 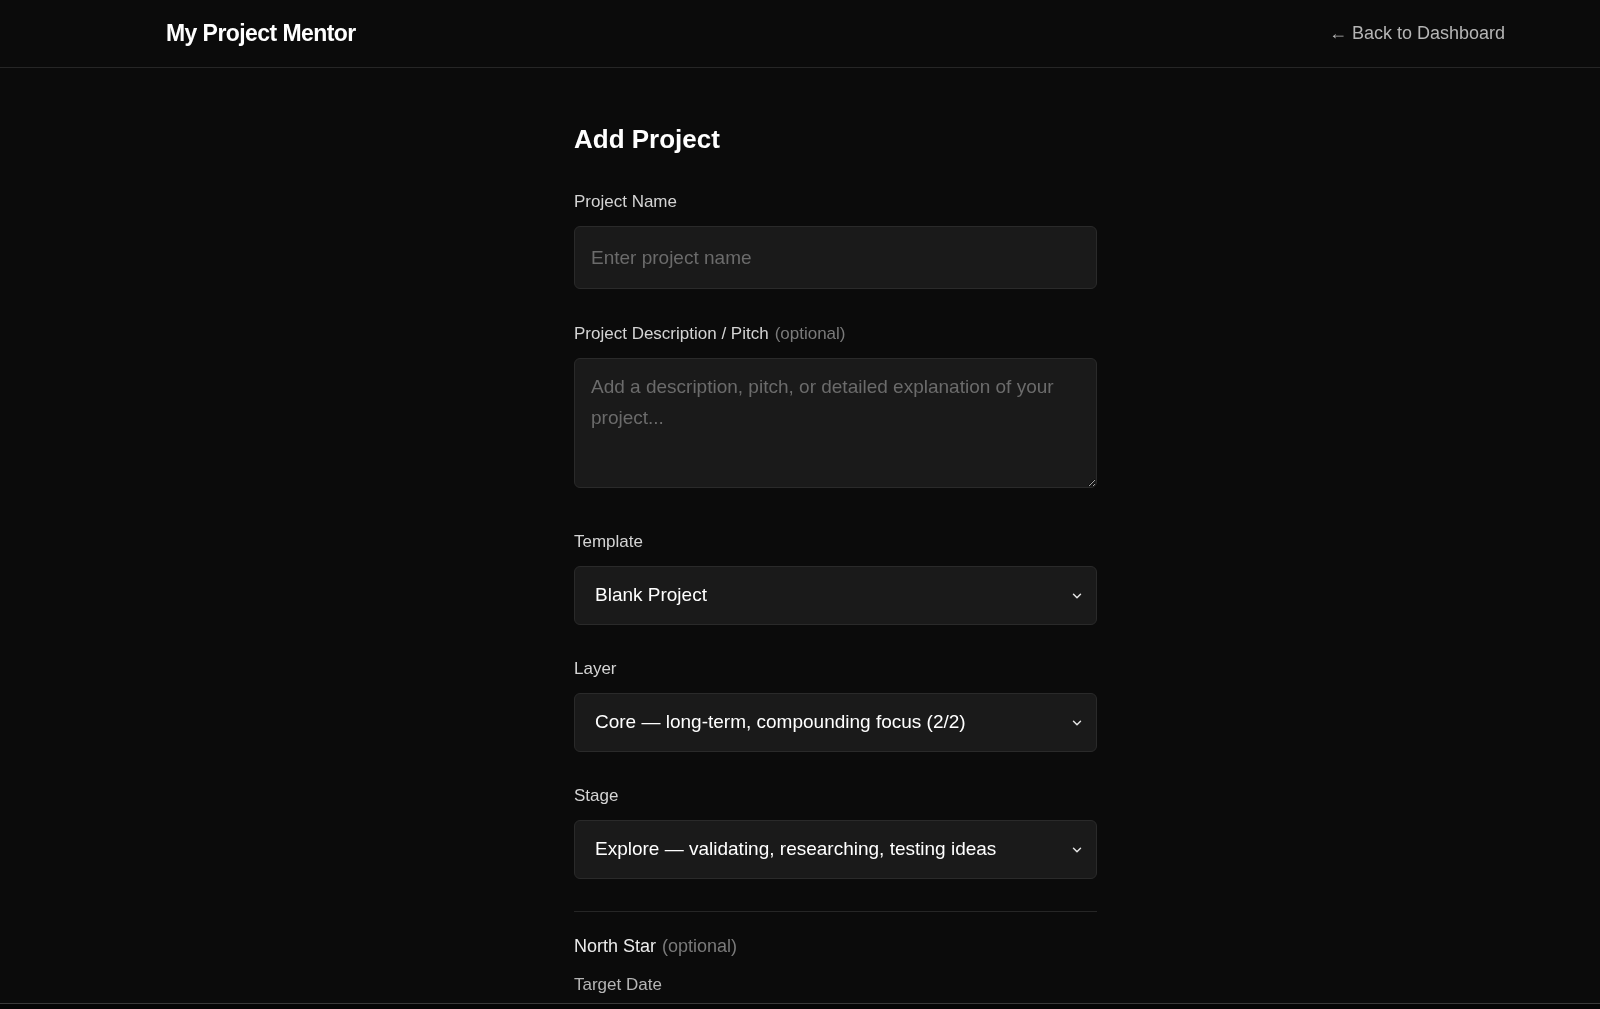 I want to click on select-field: Explore — validating, researching, testing ideas, so click(x=835, y=849).